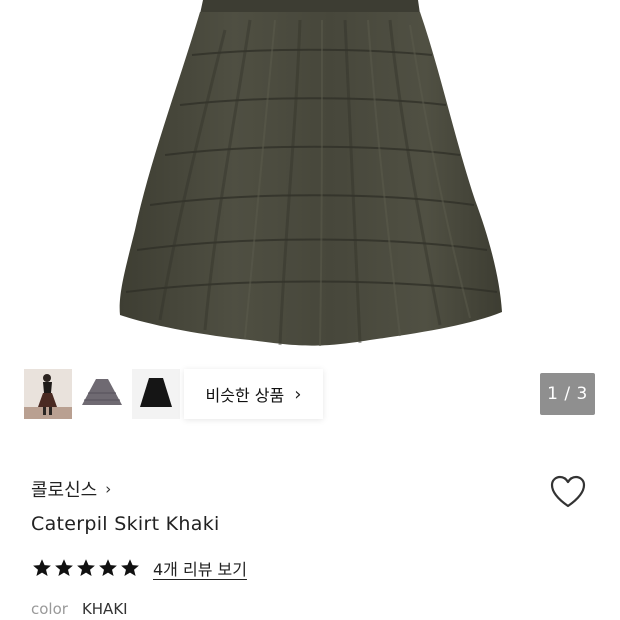  I want to click on thumbnail-gray-skirt, so click(102, 394).